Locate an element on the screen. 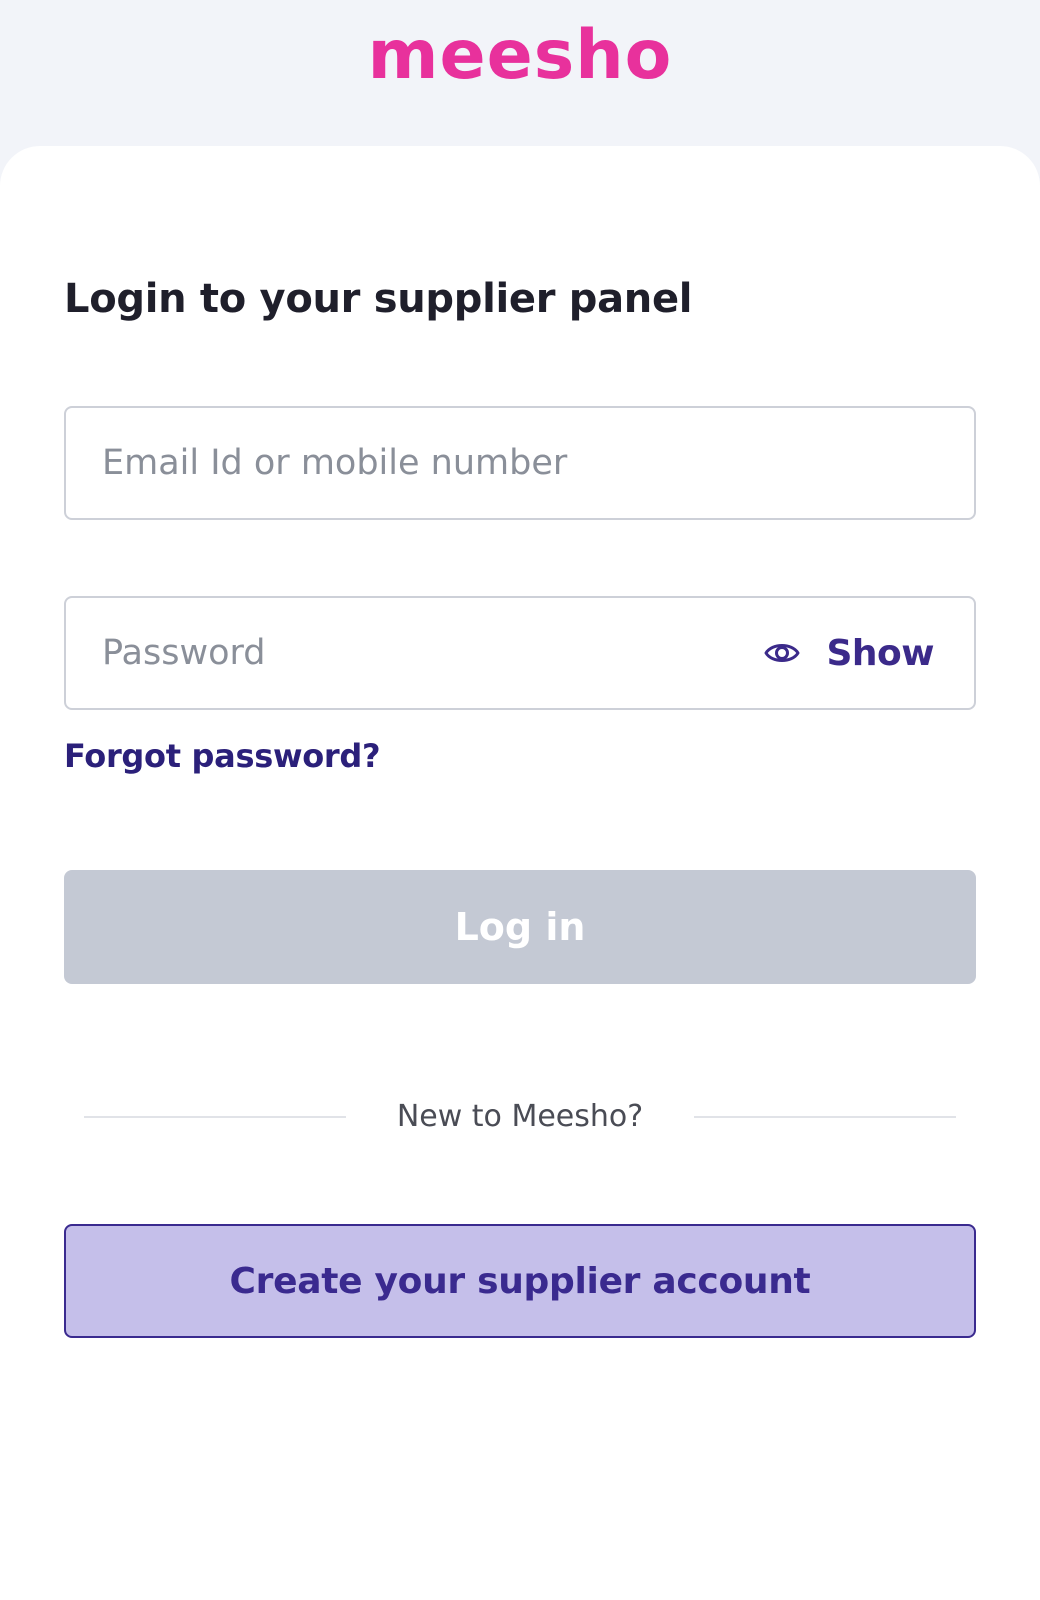 The height and width of the screenshot is (1600, 1040). login-button: Log in is located at coordinates (520, 927).